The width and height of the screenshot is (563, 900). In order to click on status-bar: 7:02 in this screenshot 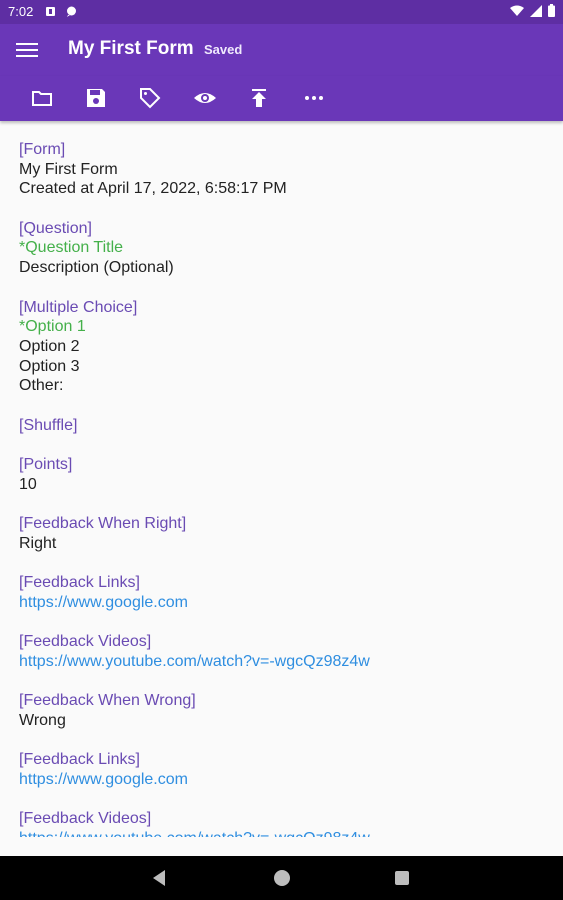, I will do `click(281, 12)`.